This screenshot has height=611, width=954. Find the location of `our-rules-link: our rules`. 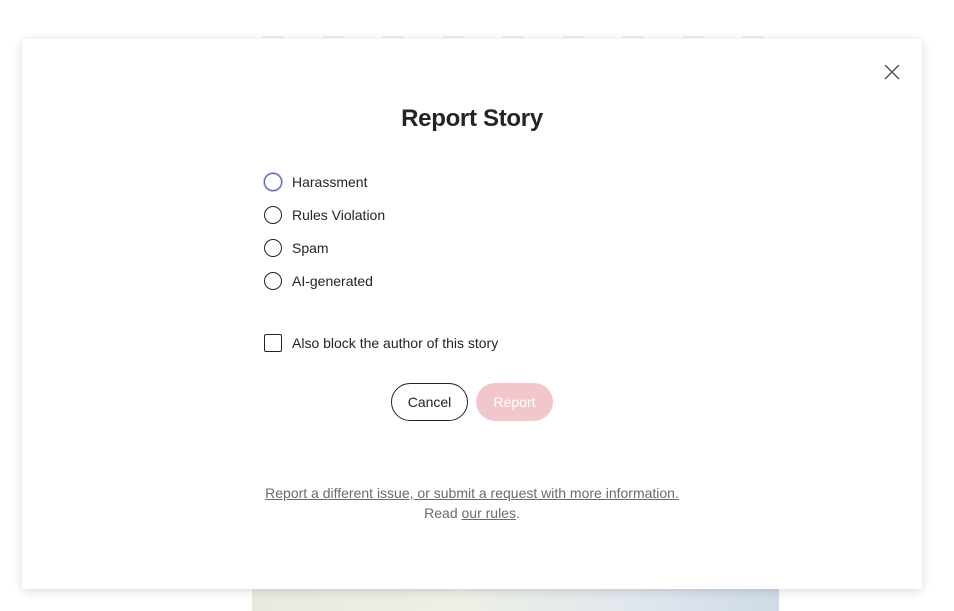

our-rules-link: our rules is located at coordinates (489, 513).